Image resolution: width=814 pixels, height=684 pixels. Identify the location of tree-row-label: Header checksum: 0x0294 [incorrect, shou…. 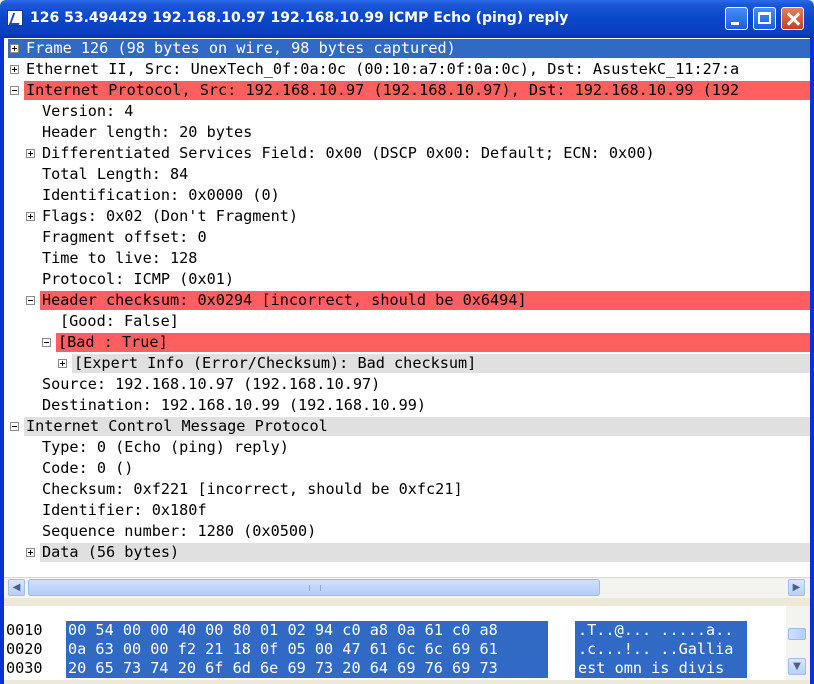
(284, 300).